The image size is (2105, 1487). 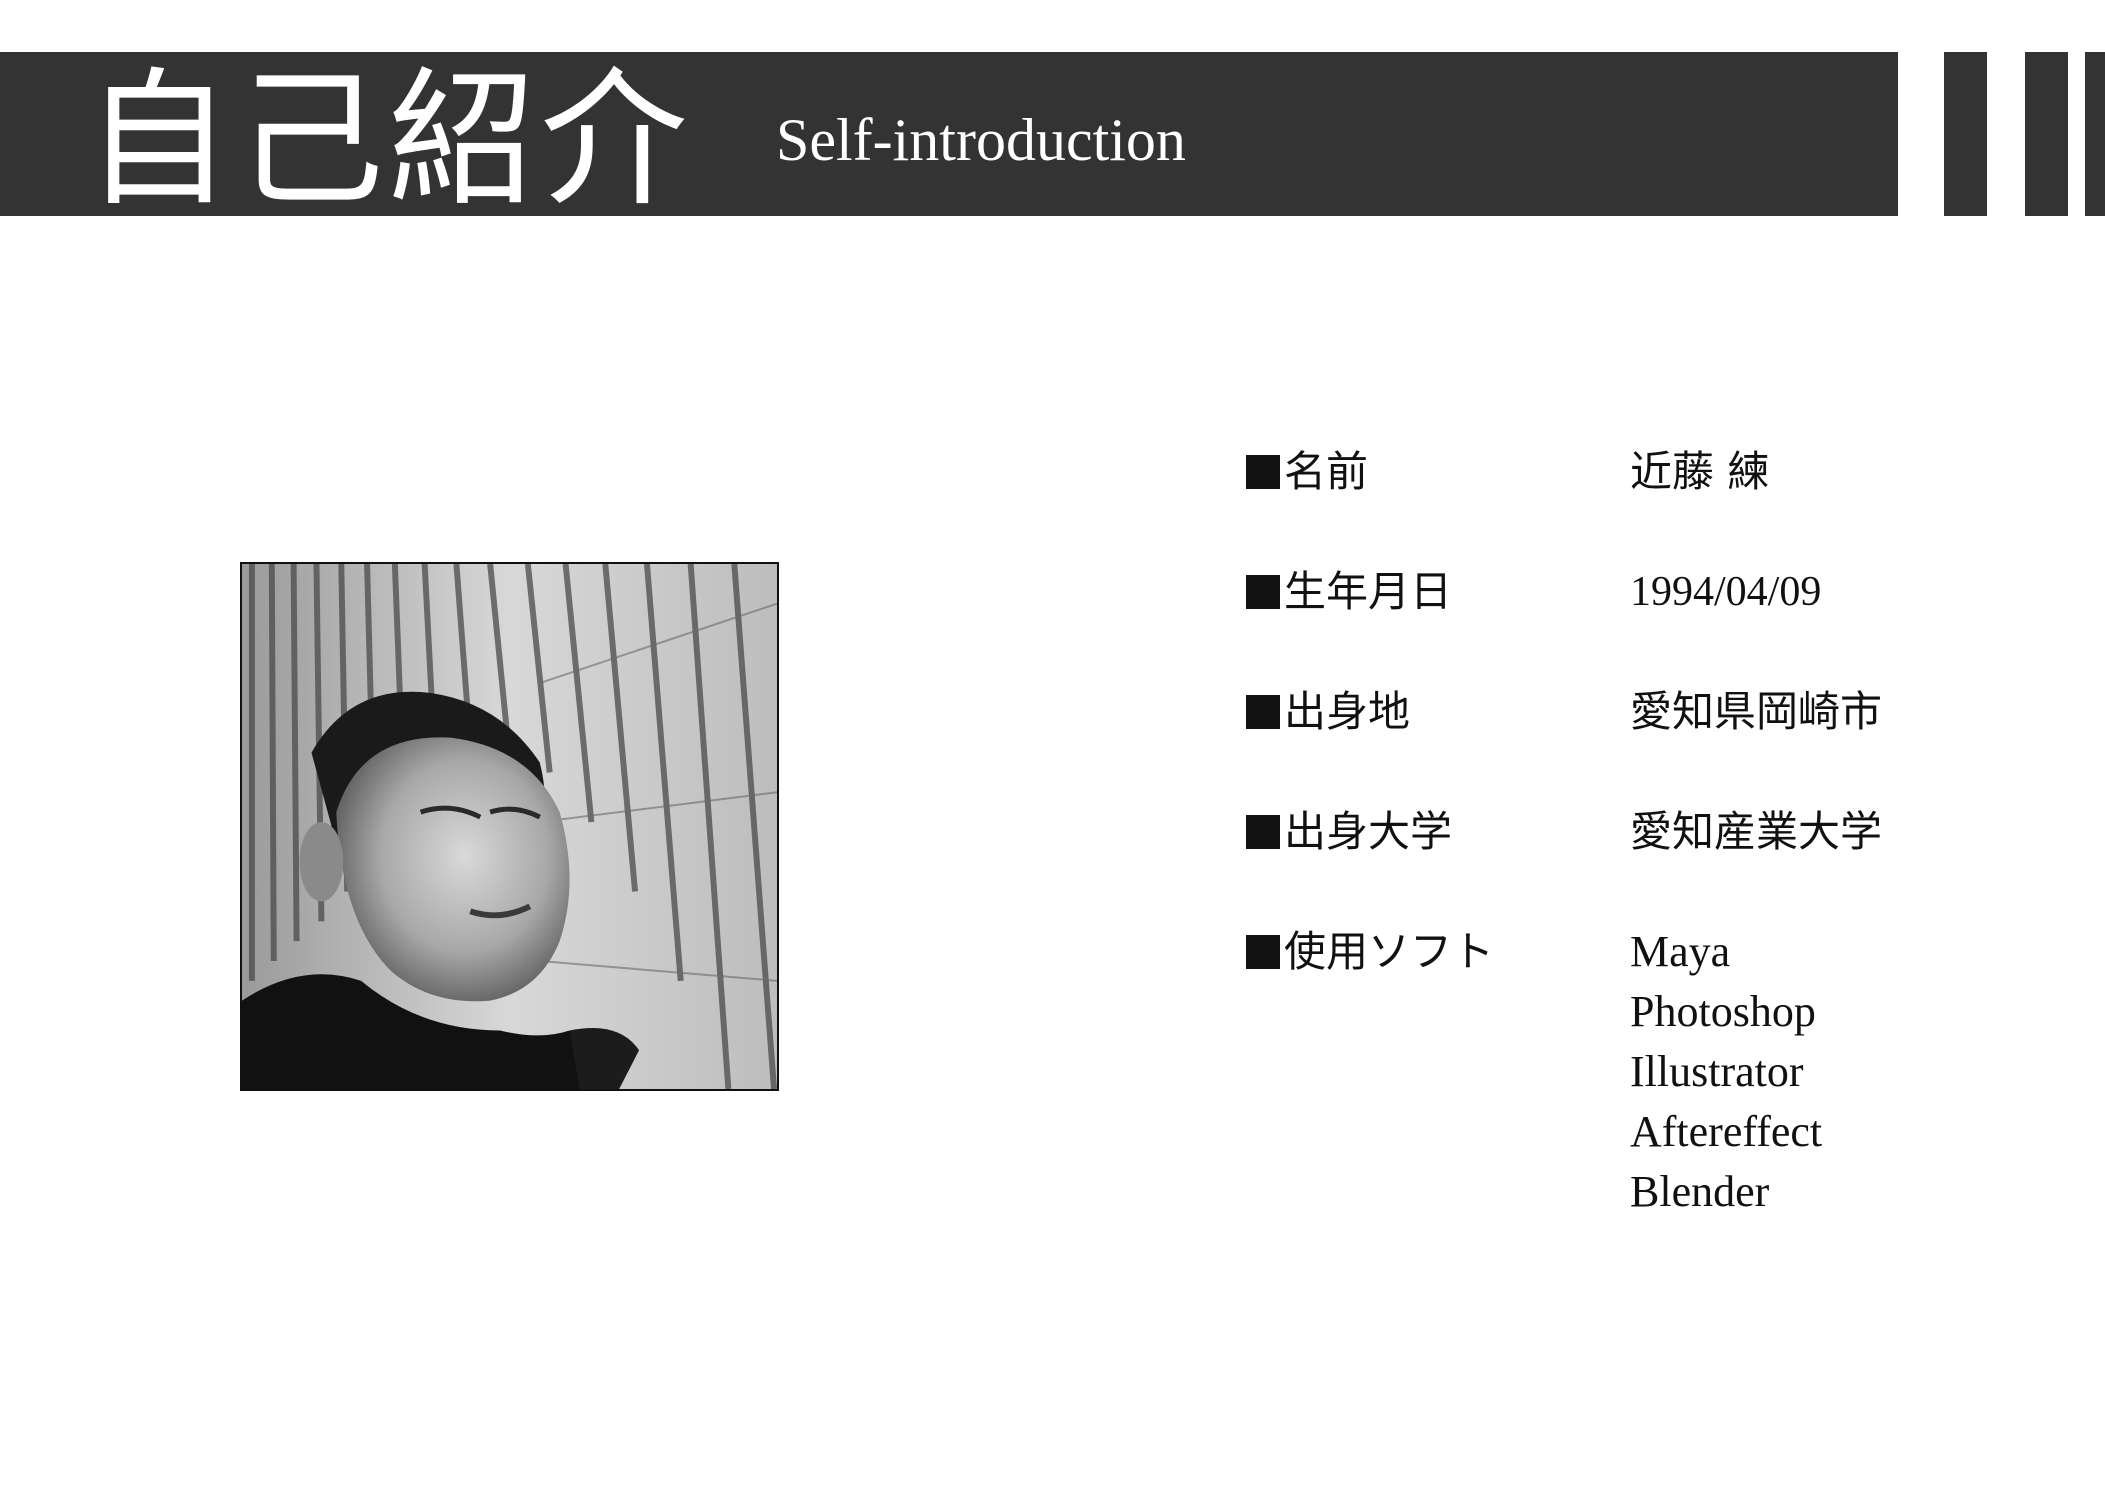 I want to click on label-software: 使用ソフト, so click(x=1370, y=952).